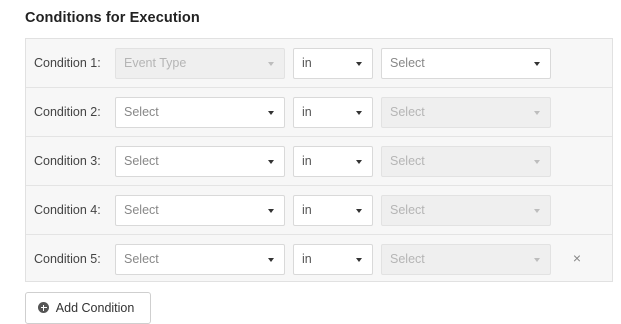 This screenshot has width=621, height=324. What do you see at coordinates (67, 259) in the screenshot?
I see `condition-label: Condition 5:` at bounding box center [67, 259].